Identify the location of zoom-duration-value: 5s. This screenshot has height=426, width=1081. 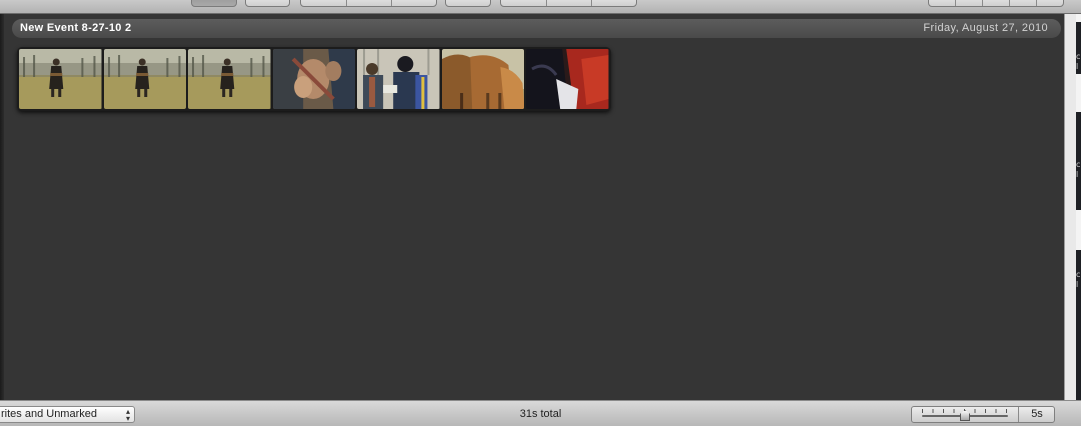
(1037, 414).